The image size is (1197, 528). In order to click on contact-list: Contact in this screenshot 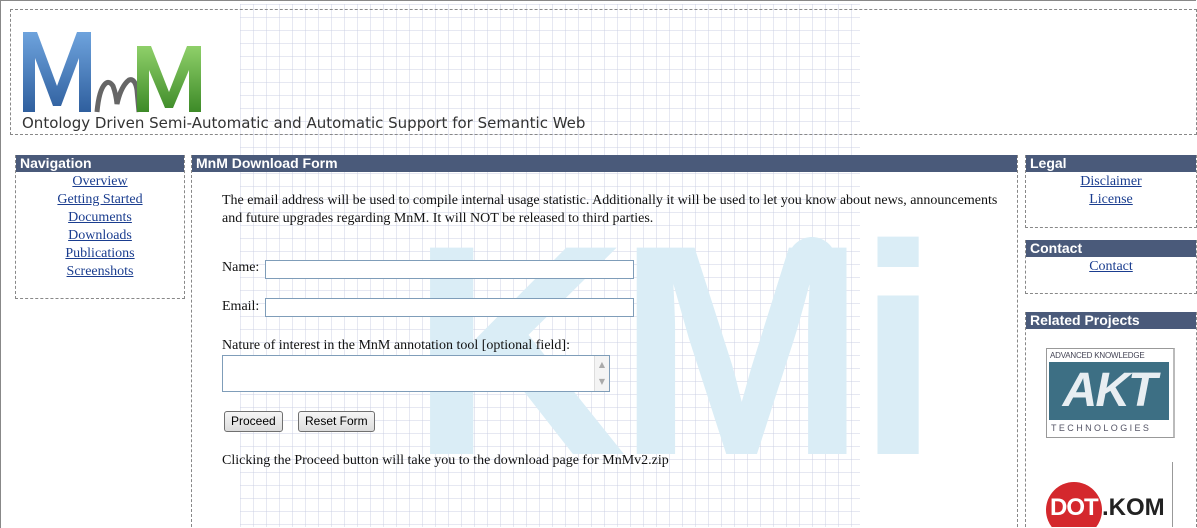, I will do `click(1111, 266)`.